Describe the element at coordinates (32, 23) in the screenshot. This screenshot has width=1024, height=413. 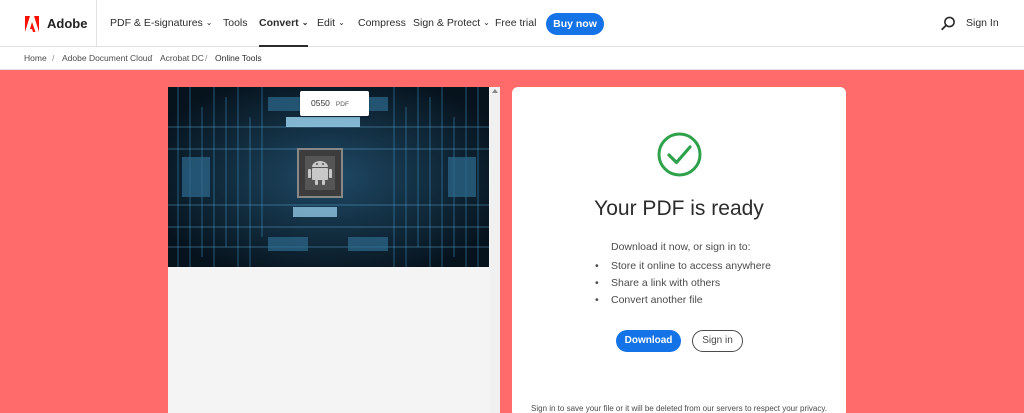
I see `adobe-logo-icon` at that location.